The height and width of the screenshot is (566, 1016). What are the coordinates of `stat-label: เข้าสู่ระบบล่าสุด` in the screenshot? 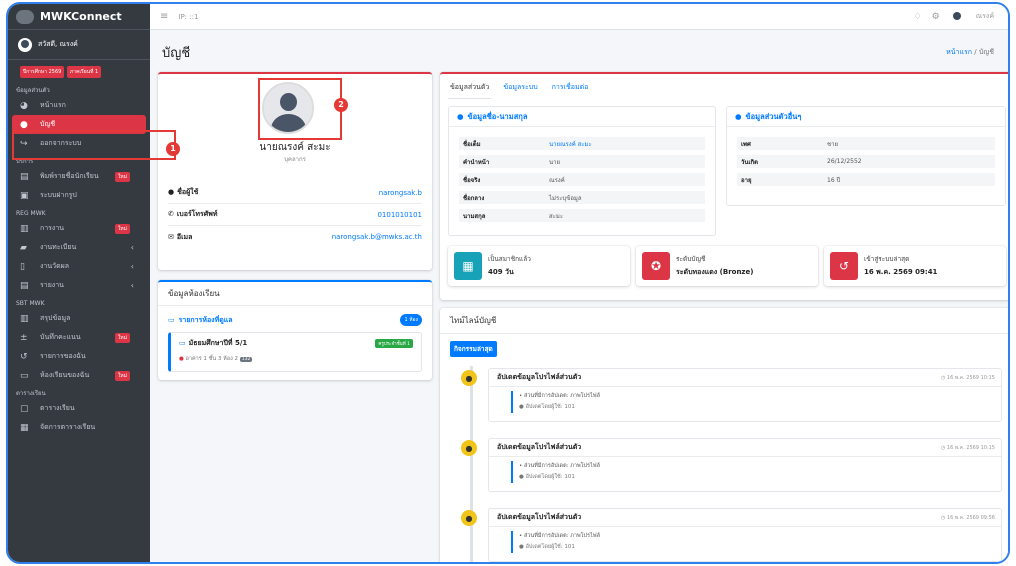 It's located at (887, 259).